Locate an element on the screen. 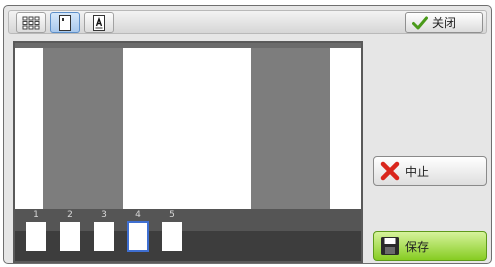 This screenshot has height=267, width=495. page-thumbnail-4-selected: 4 is located at coordinates (138, 235).